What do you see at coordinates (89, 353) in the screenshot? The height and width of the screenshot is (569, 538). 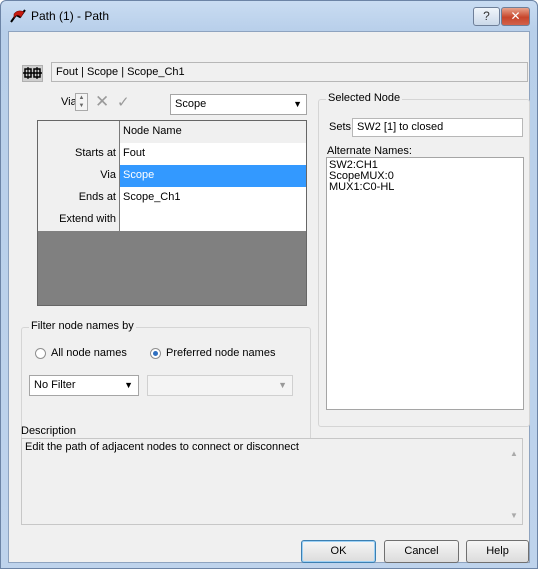 I see `all-node-names-label: All node names` at bounding box center [89, 353].